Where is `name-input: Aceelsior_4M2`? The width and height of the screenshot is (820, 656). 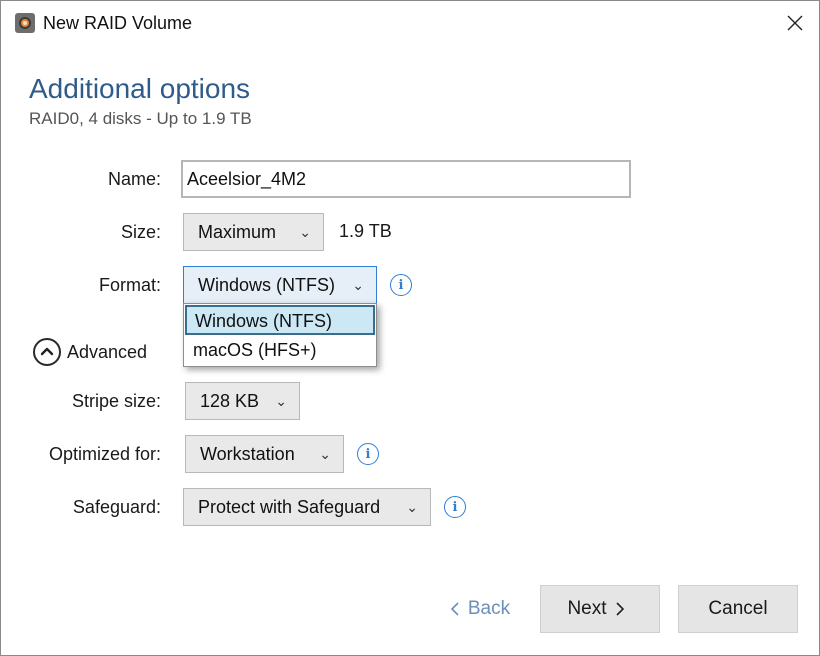
name-input: Aceelsior_4M2 is located at coordinates (406, 179).